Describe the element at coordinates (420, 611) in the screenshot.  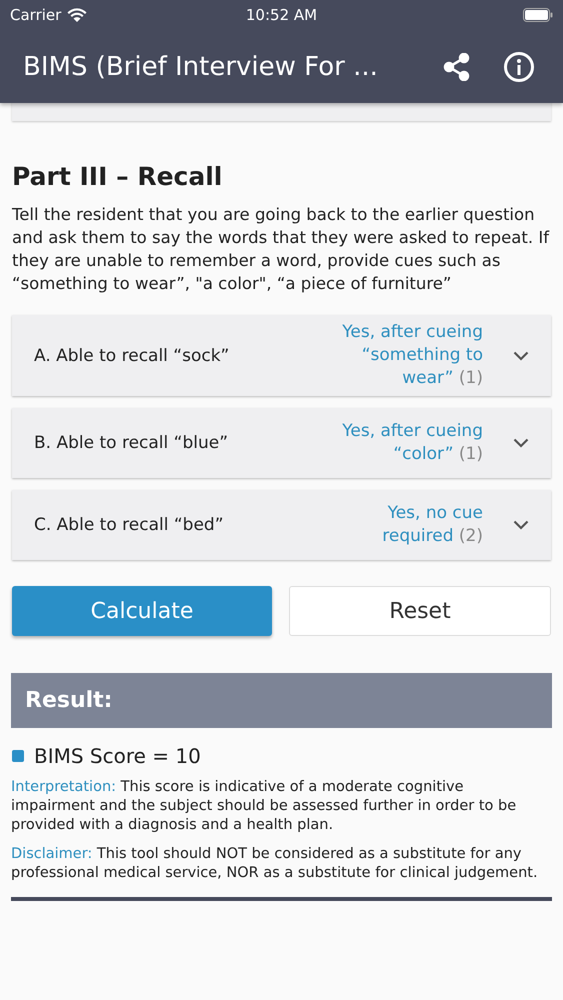
I see `reset-button: Reset` at that location.